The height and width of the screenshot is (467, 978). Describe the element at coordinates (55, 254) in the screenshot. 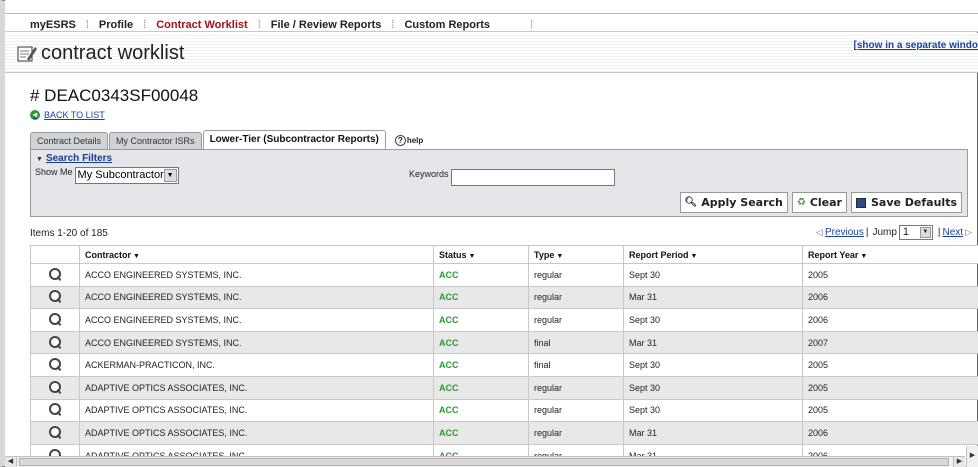

I see `icon-column-header` at that location.